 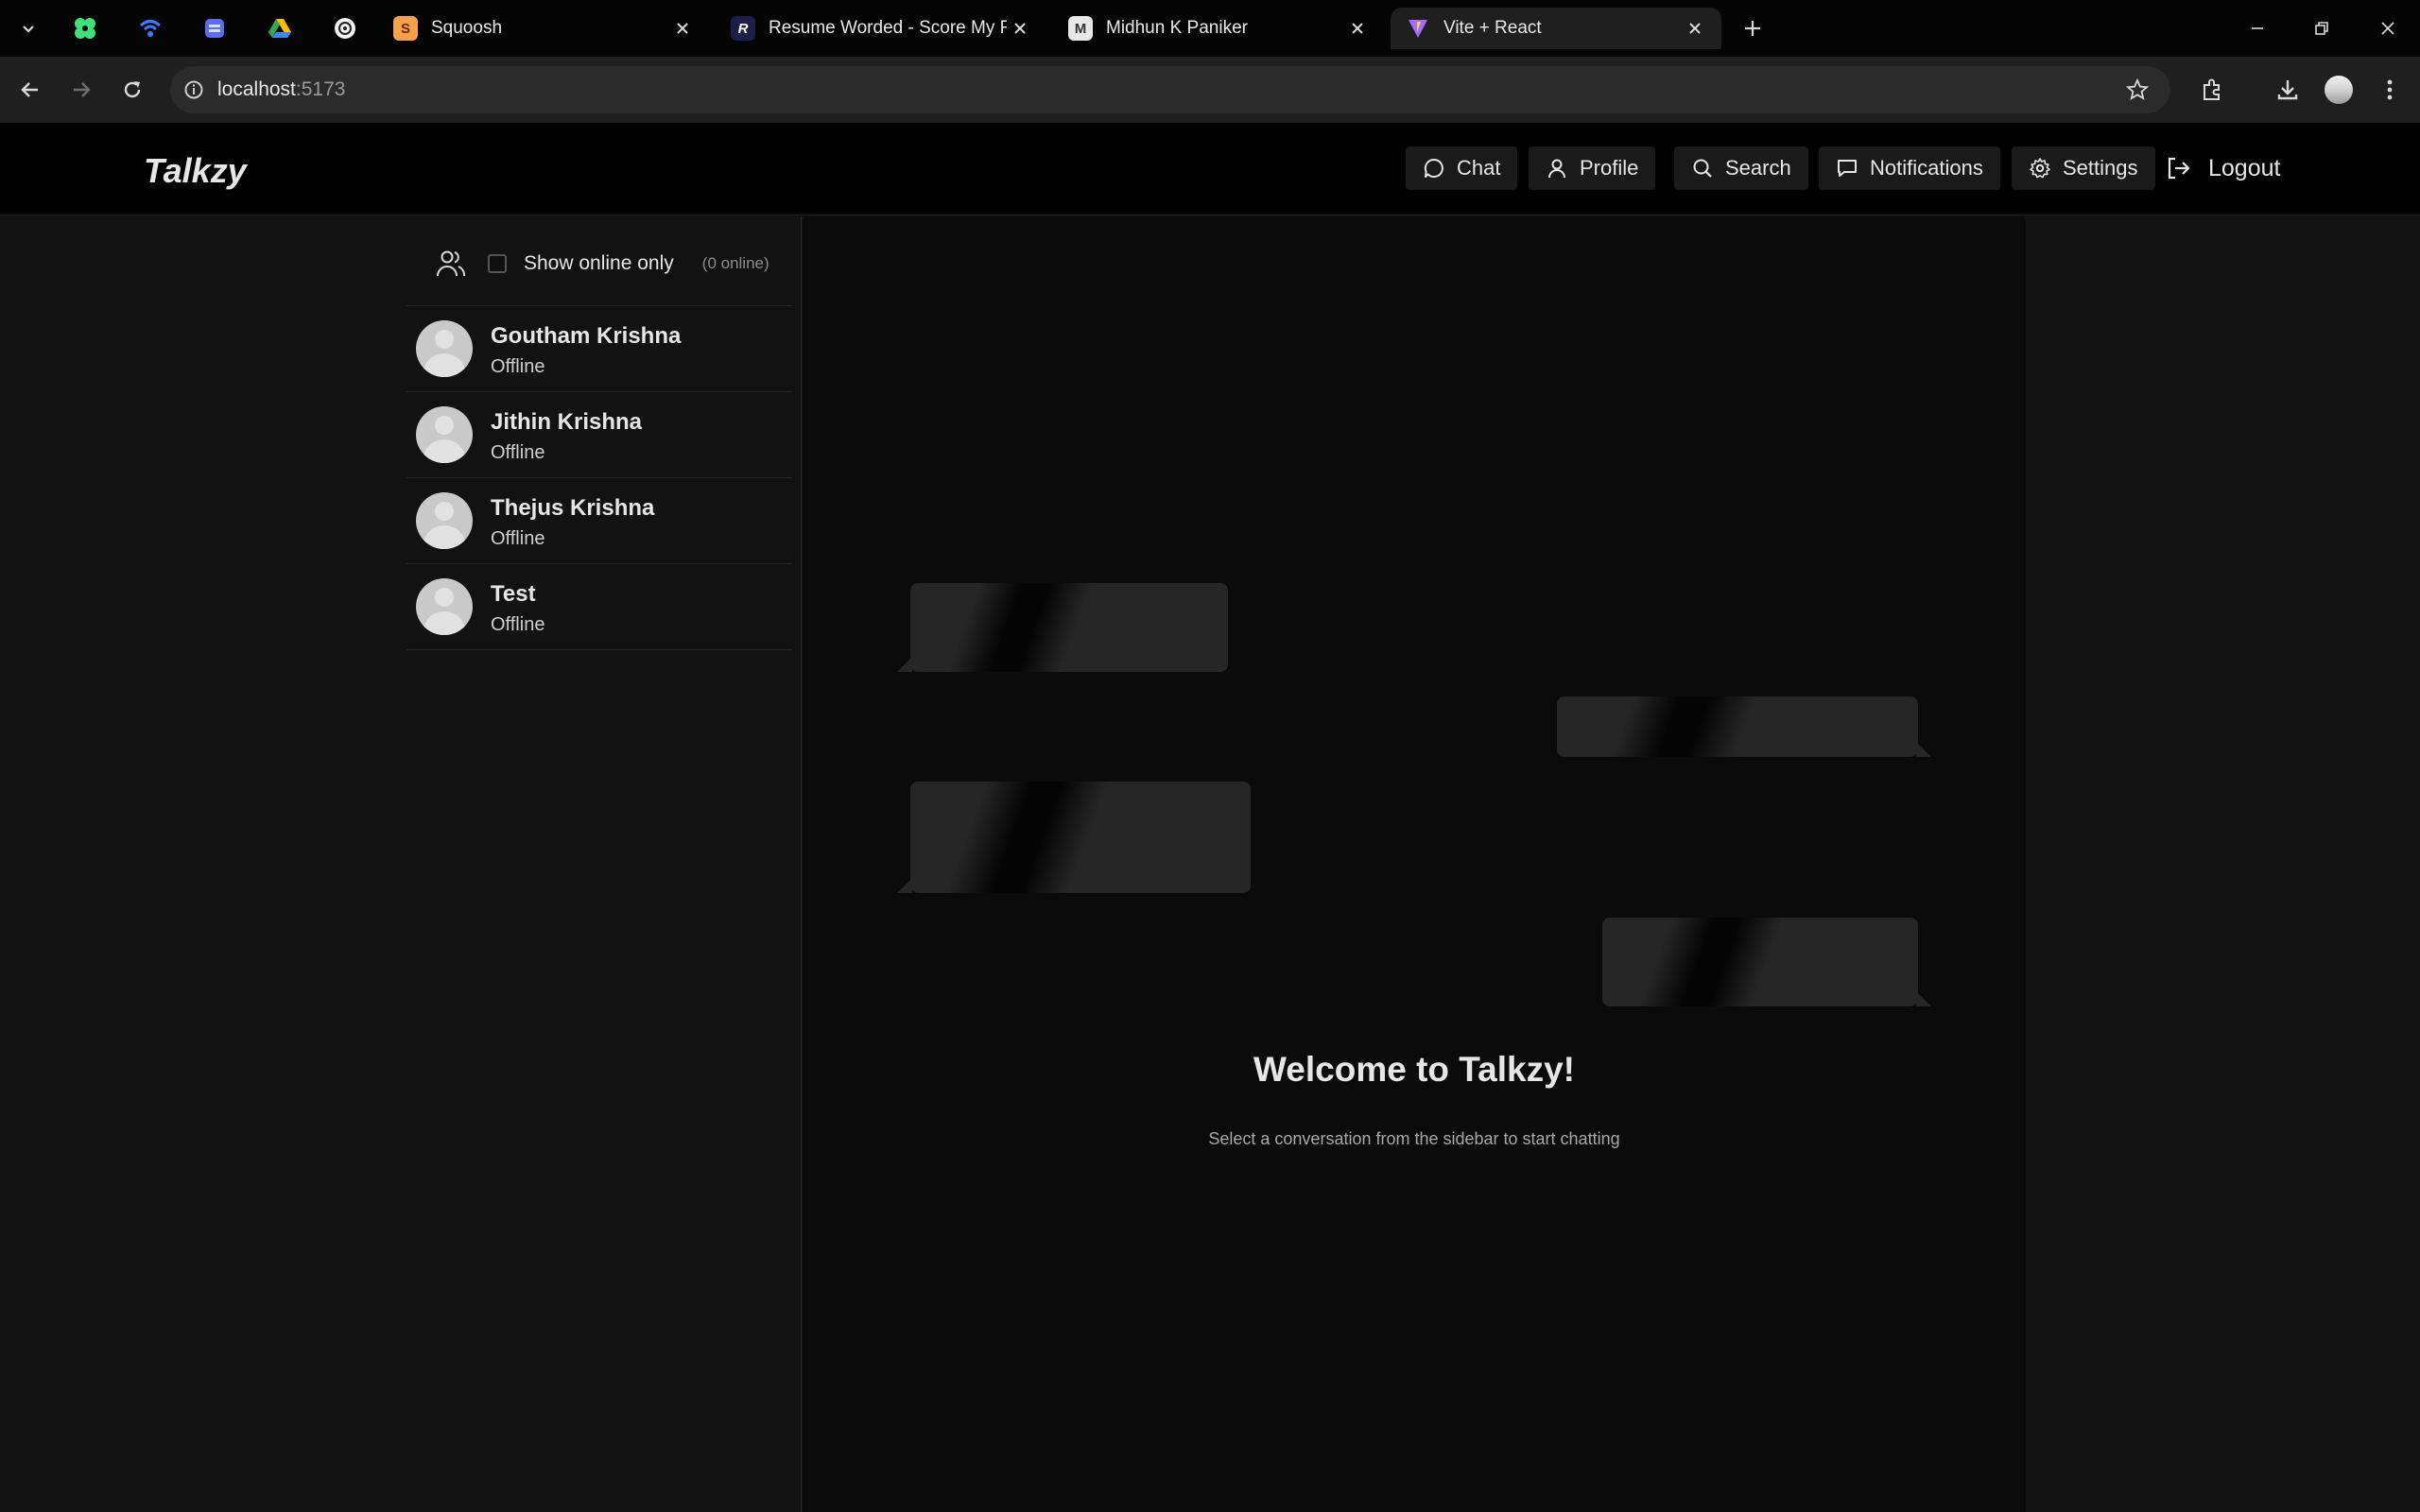 I want to click on user-icon, so click(x=1556, y=169).